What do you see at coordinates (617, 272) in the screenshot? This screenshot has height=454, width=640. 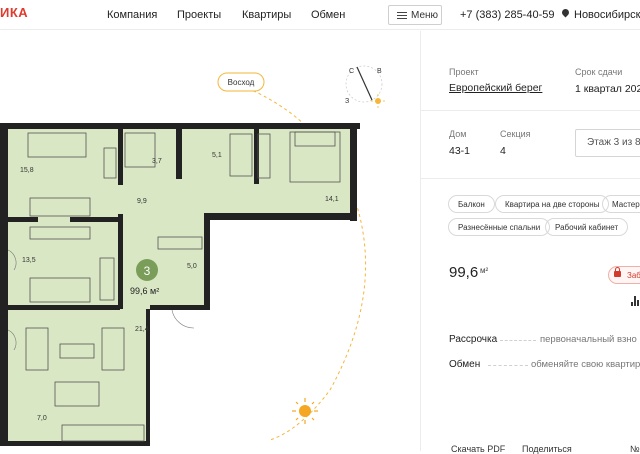 I see `lock-icon` at bounding box center [617, 272].